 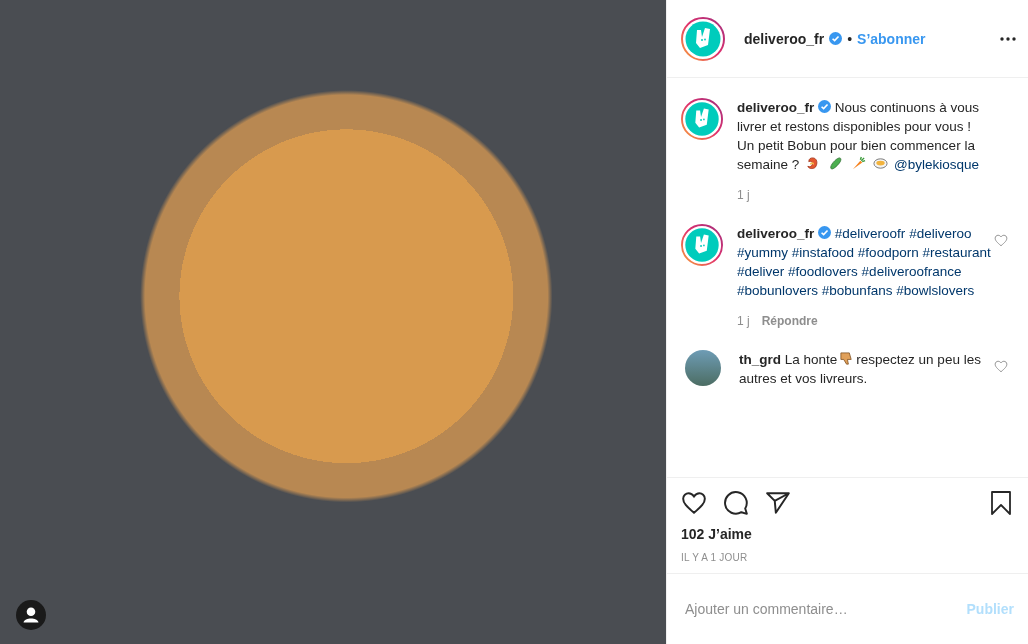 What do you see at coordinates (778, 503) in the screenshot?
I see `send-icon` at bounding box center [778, 503].